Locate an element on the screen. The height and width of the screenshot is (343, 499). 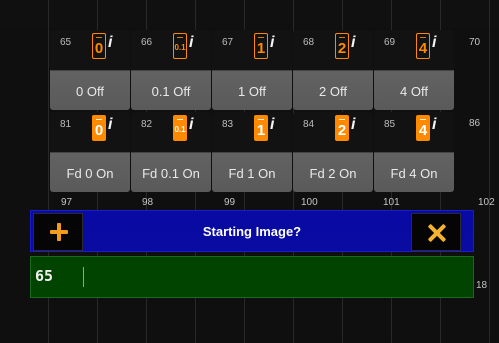
edge-tile-number-70: 70 is located at coordinates (475, 42).